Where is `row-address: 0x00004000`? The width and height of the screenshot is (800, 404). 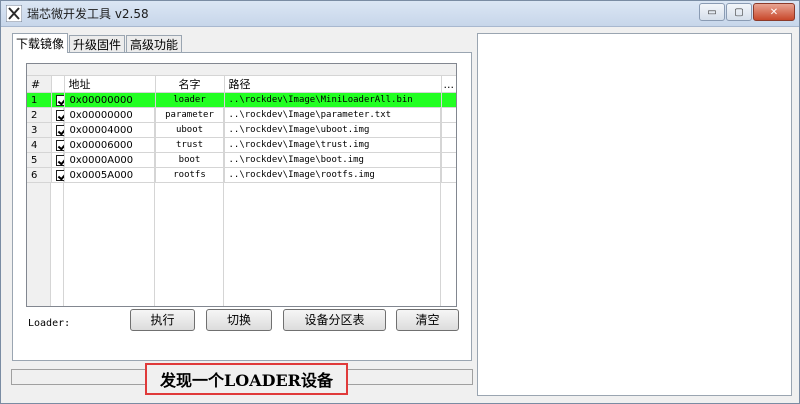
row-address: 0x00004000 is located at coordinates (110, 130).